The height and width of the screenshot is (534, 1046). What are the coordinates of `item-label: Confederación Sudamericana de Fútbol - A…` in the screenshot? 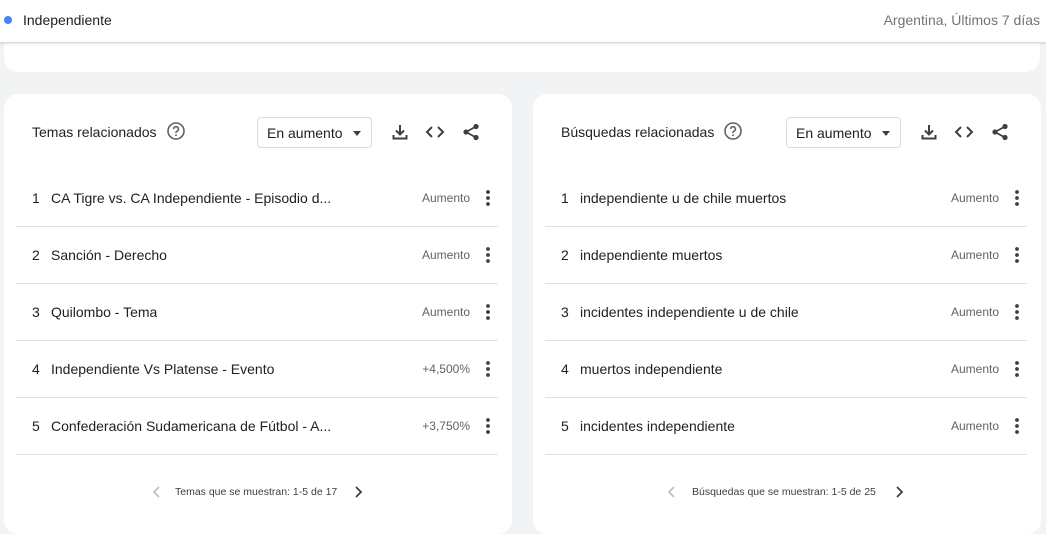 It's located at (191, 426).